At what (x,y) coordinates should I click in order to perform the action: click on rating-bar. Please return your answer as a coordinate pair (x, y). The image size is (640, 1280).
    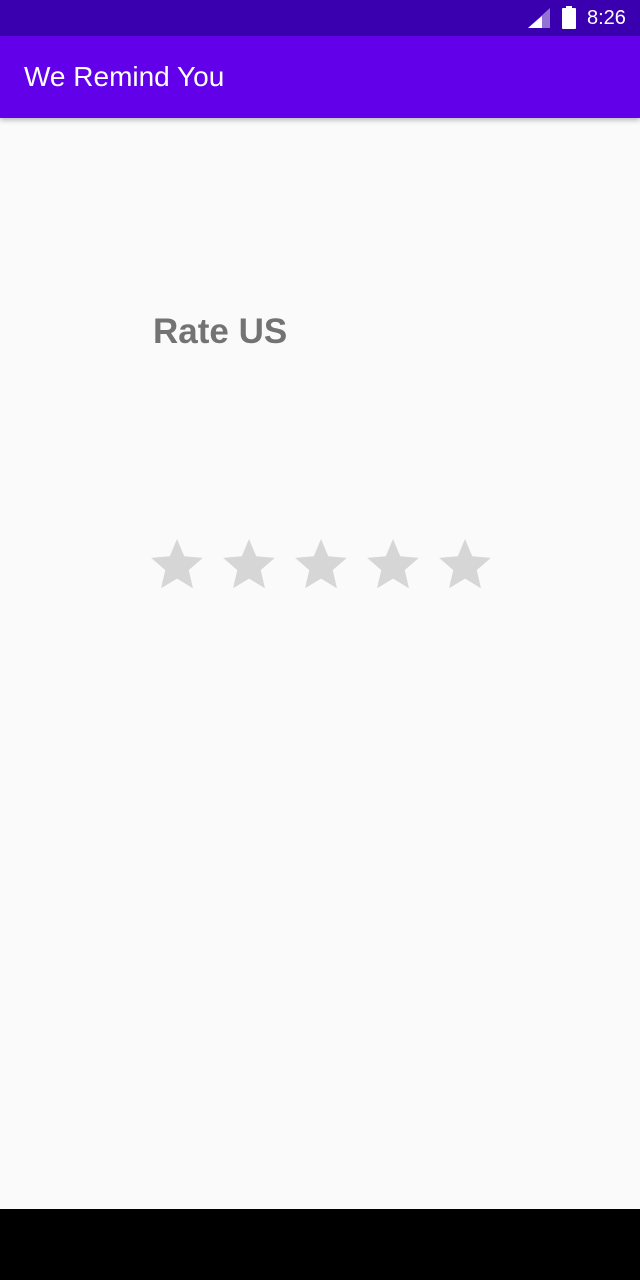
    Looking at the image, I should click on (321, 566).